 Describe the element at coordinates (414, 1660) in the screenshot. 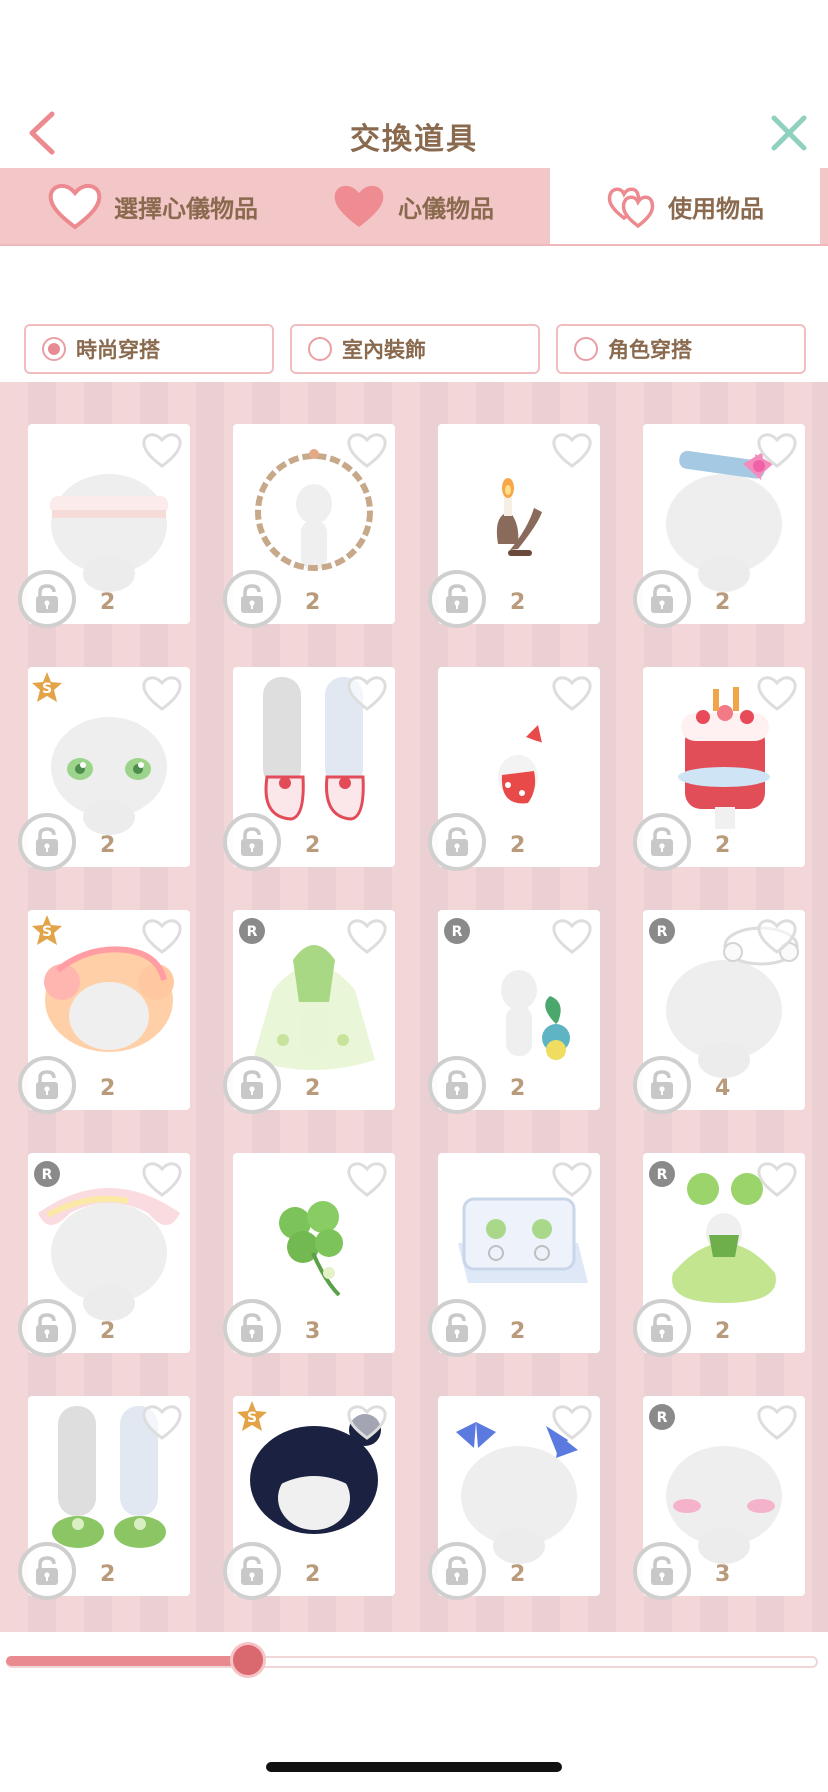

I see `scroll-slider` at that location.